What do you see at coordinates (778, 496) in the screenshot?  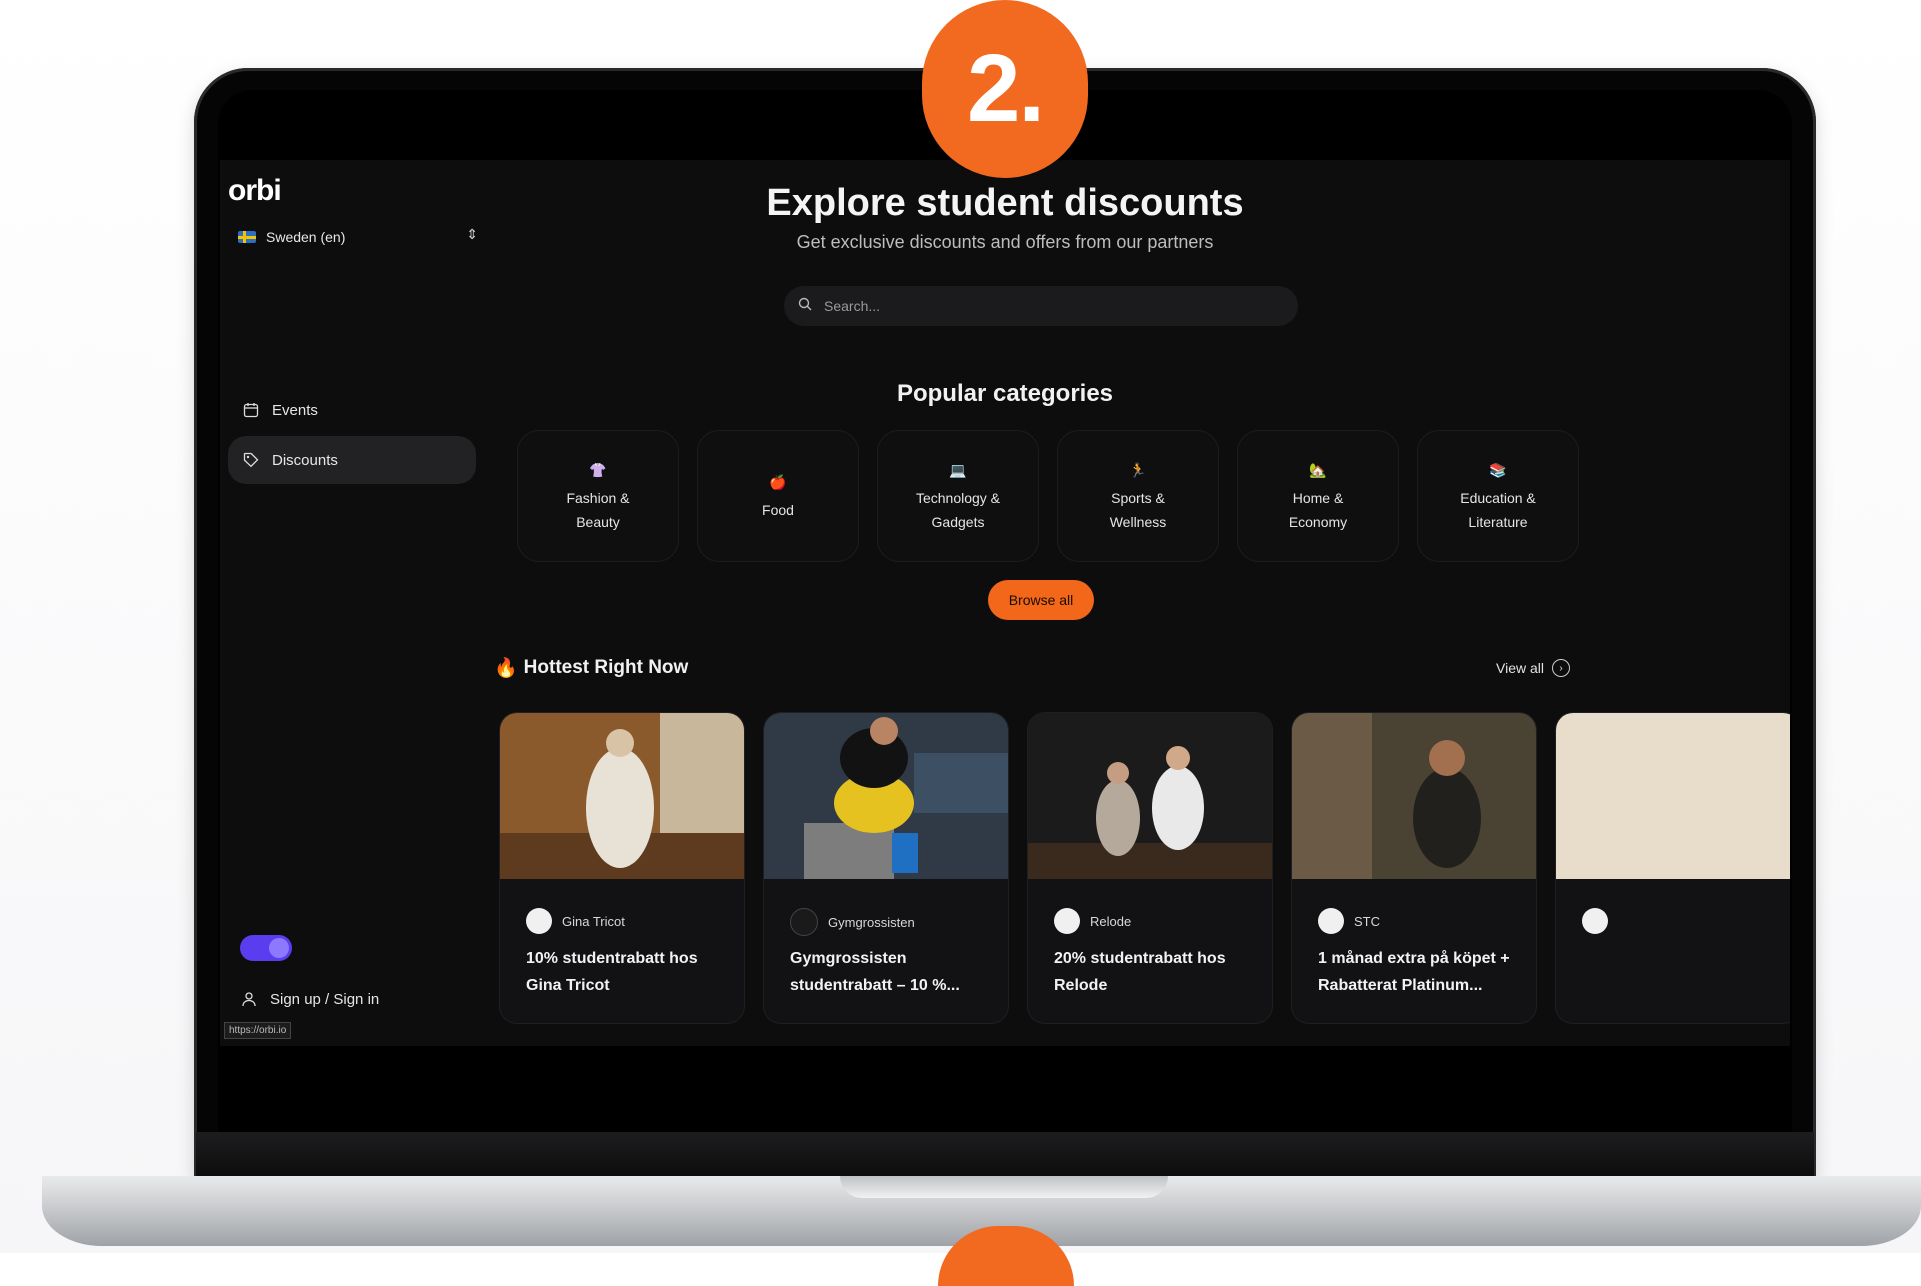 I see `category-food: 🍎 Food` at bounding box center [778, 496].